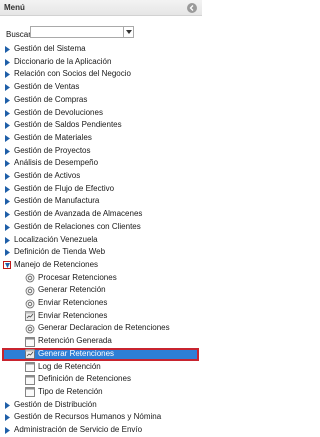  Describe the element at coordinates (128, 32) in the screenshot. I see `chevron-down-icon` at that location.